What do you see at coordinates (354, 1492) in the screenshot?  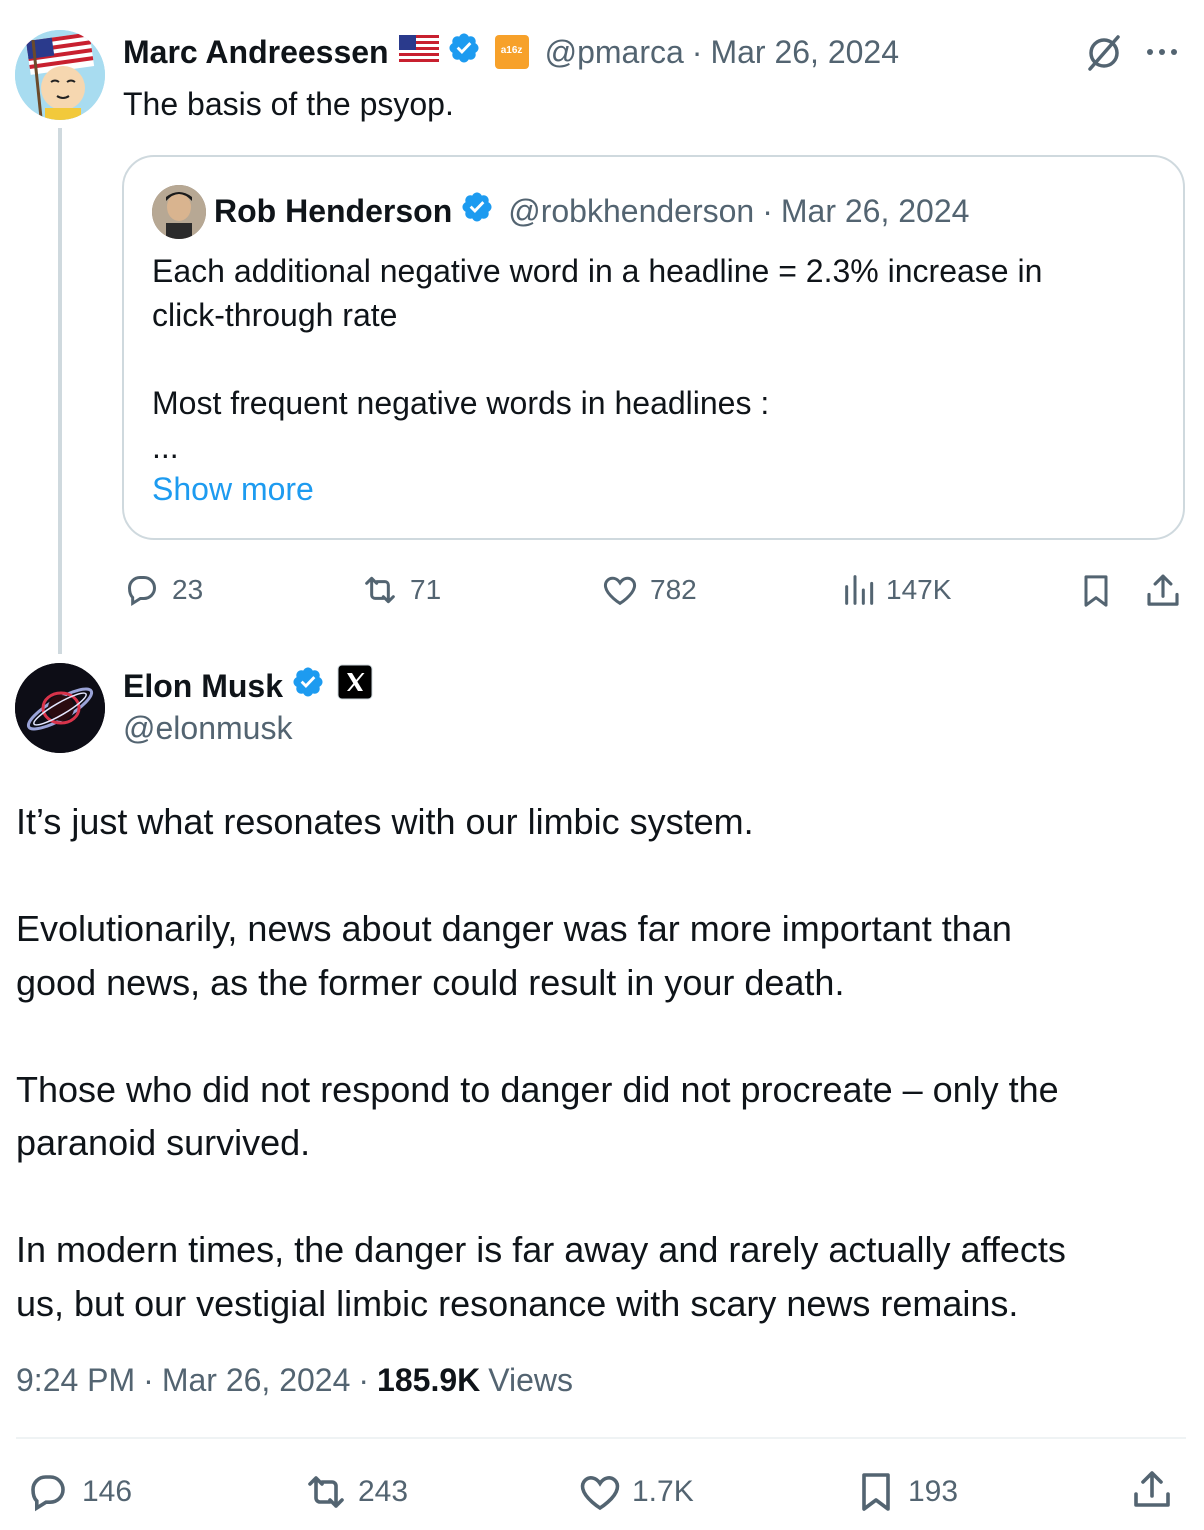 I see `repost-button: 243` at bounding box center [354, 1492].